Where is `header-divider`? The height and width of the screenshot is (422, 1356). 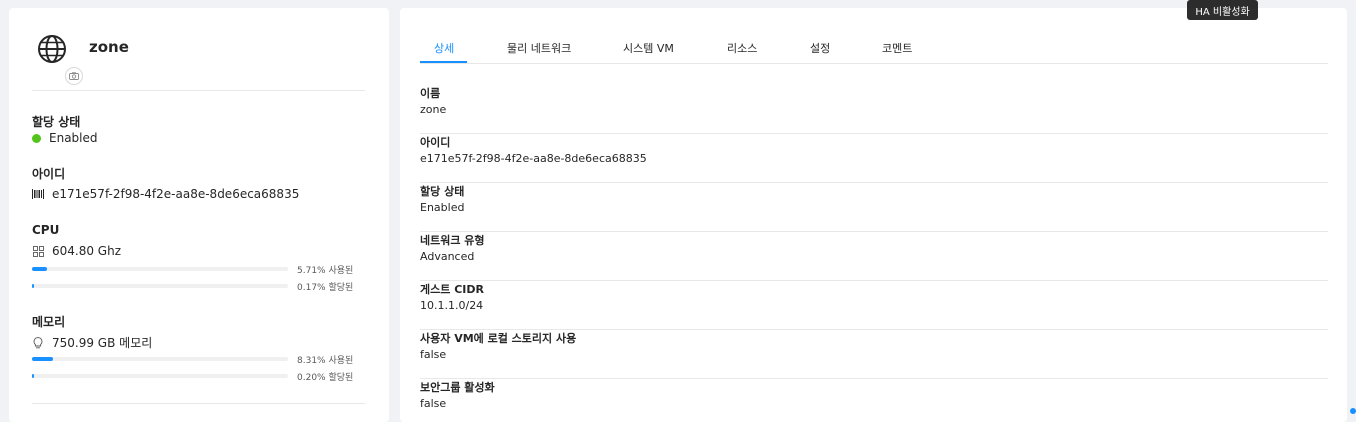 header-divider is located at coordinates (198, 90).